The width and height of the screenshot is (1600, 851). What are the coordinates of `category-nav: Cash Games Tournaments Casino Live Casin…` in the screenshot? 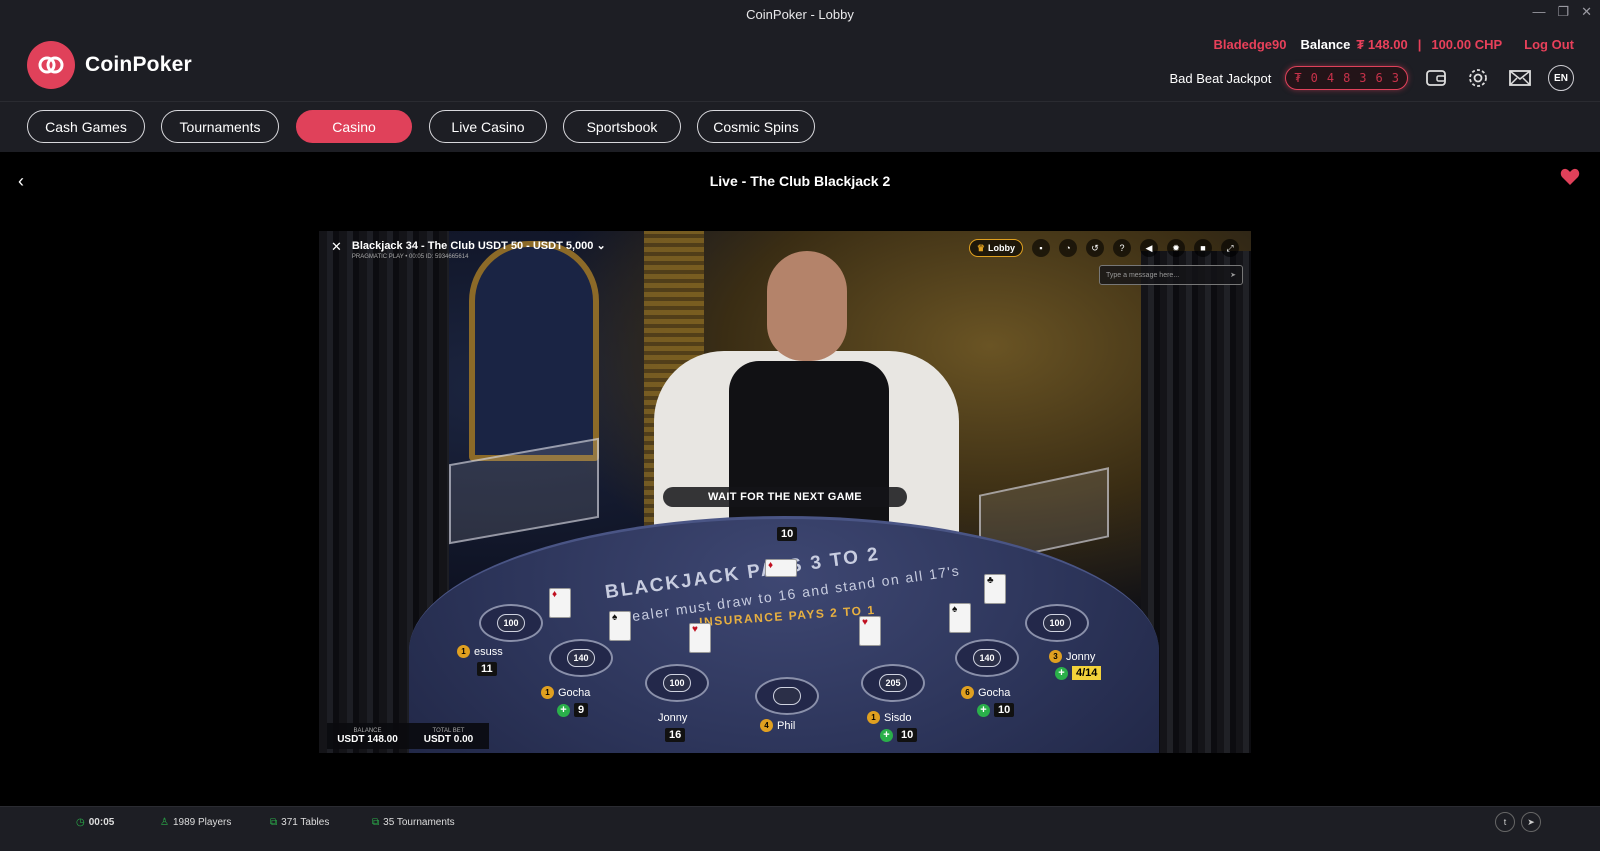 It's located at (800, 127).